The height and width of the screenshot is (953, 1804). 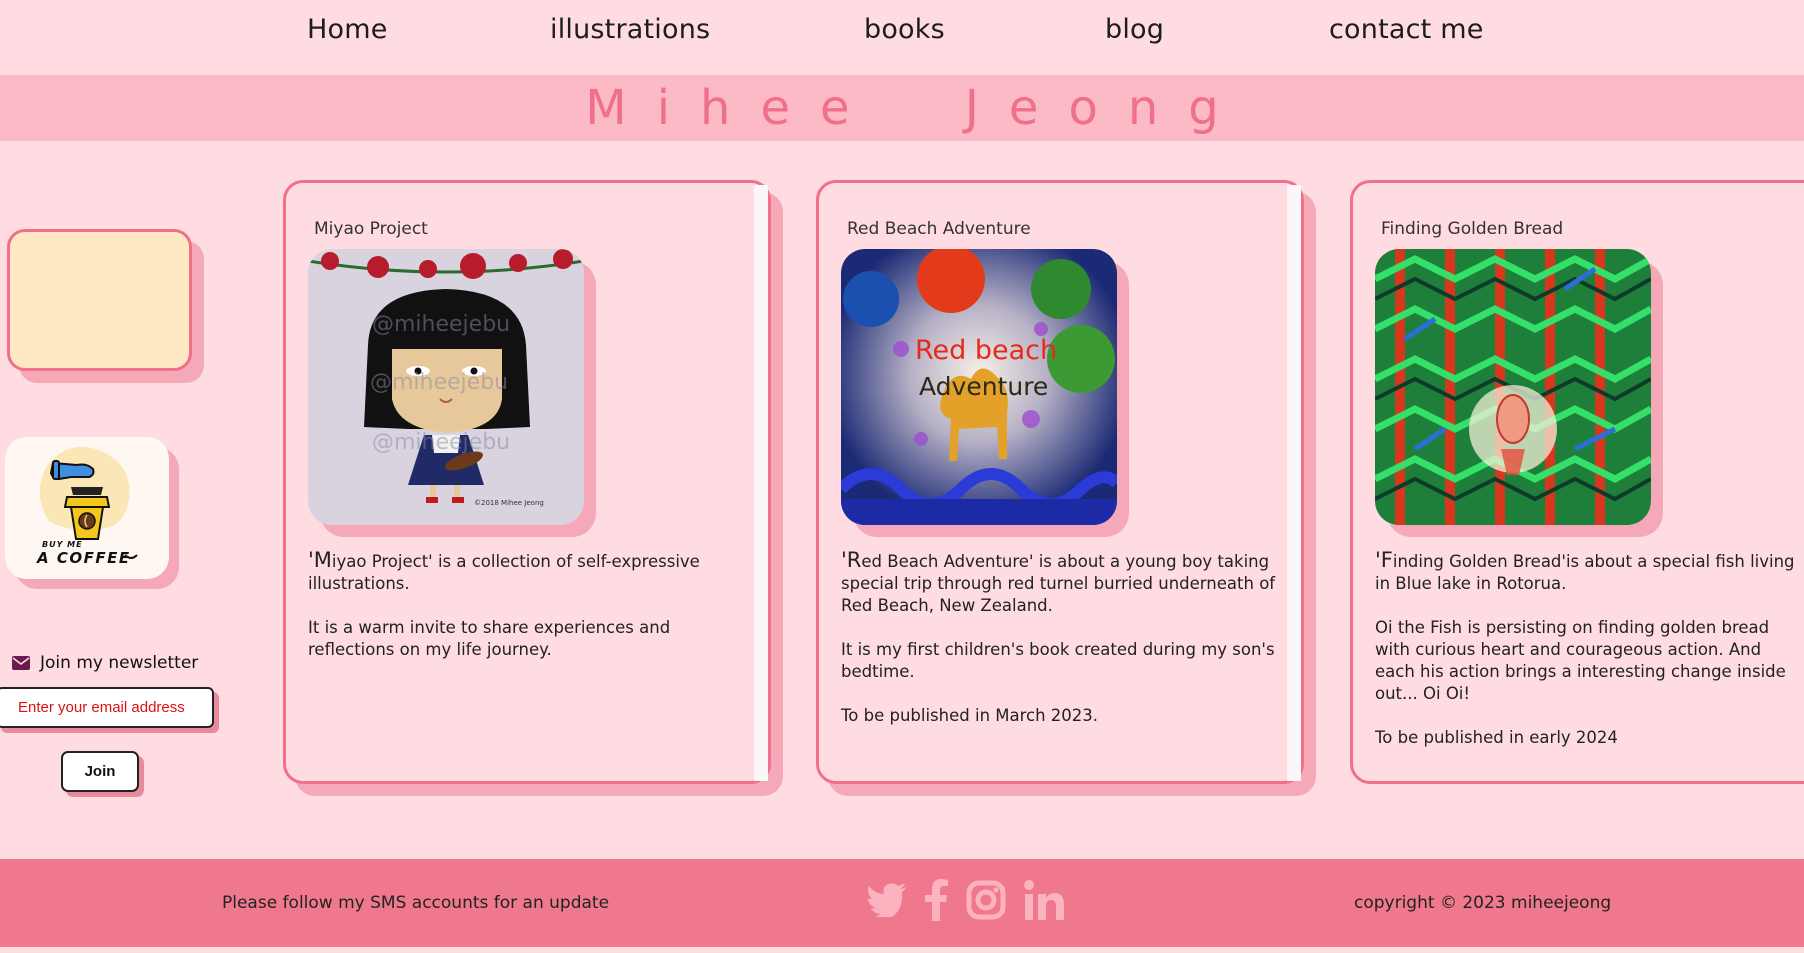 What do you see at coordinates (983, 386) in the screenshot?
I see `svg-text: Adventure` at bounding box center [983, 386].